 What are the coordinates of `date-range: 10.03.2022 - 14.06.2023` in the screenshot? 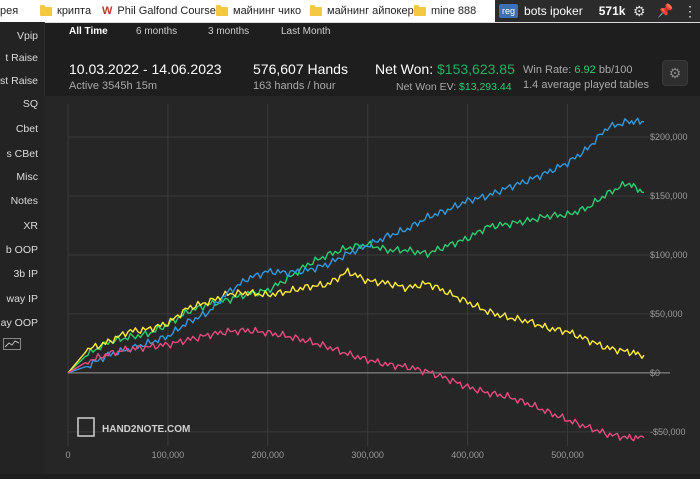 It's located at (145, 69).